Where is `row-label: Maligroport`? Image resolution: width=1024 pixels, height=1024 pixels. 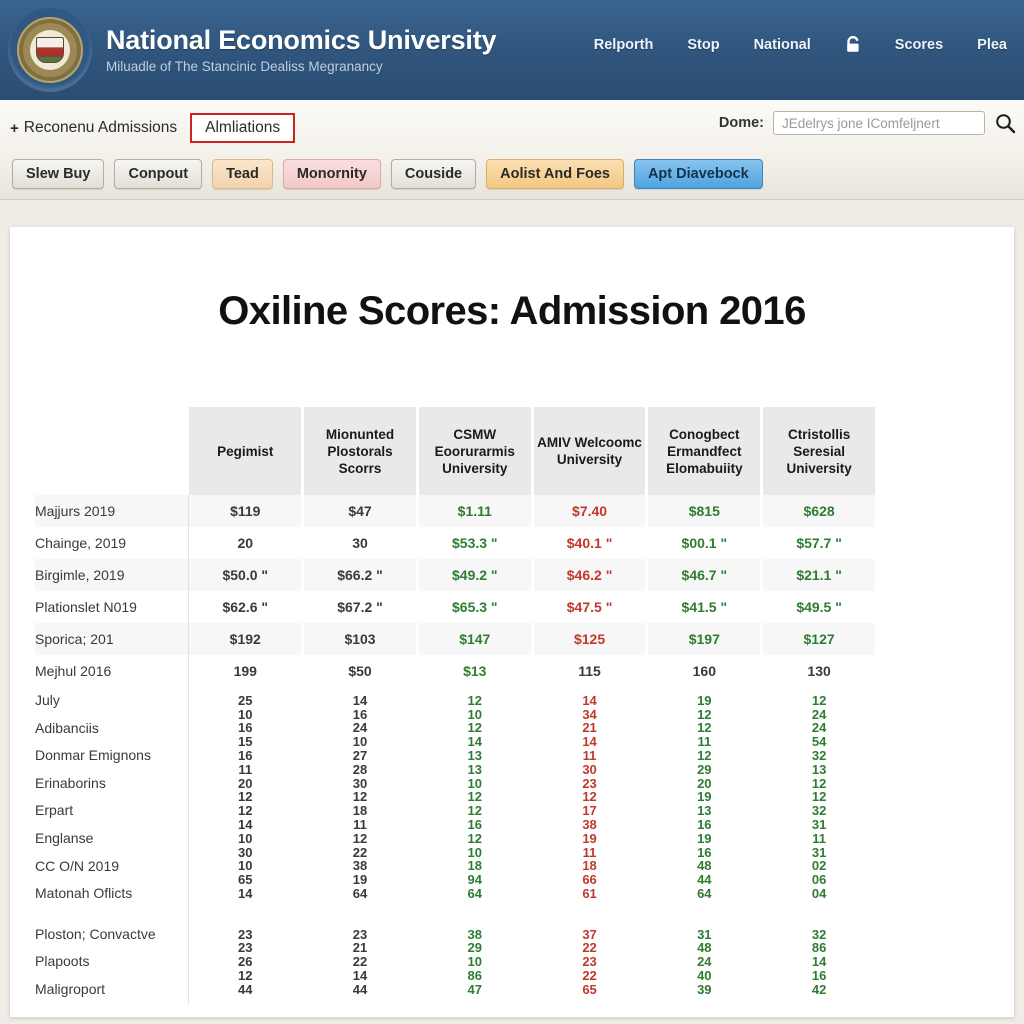
row-label: Maligroport is located at coordinates (70, 988).